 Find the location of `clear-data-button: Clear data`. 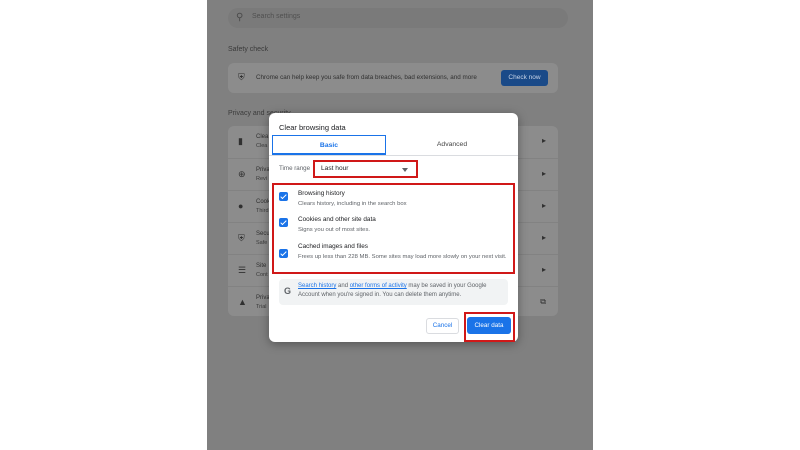

clear-data-button: Clear data is located at coordinates (489, 325).